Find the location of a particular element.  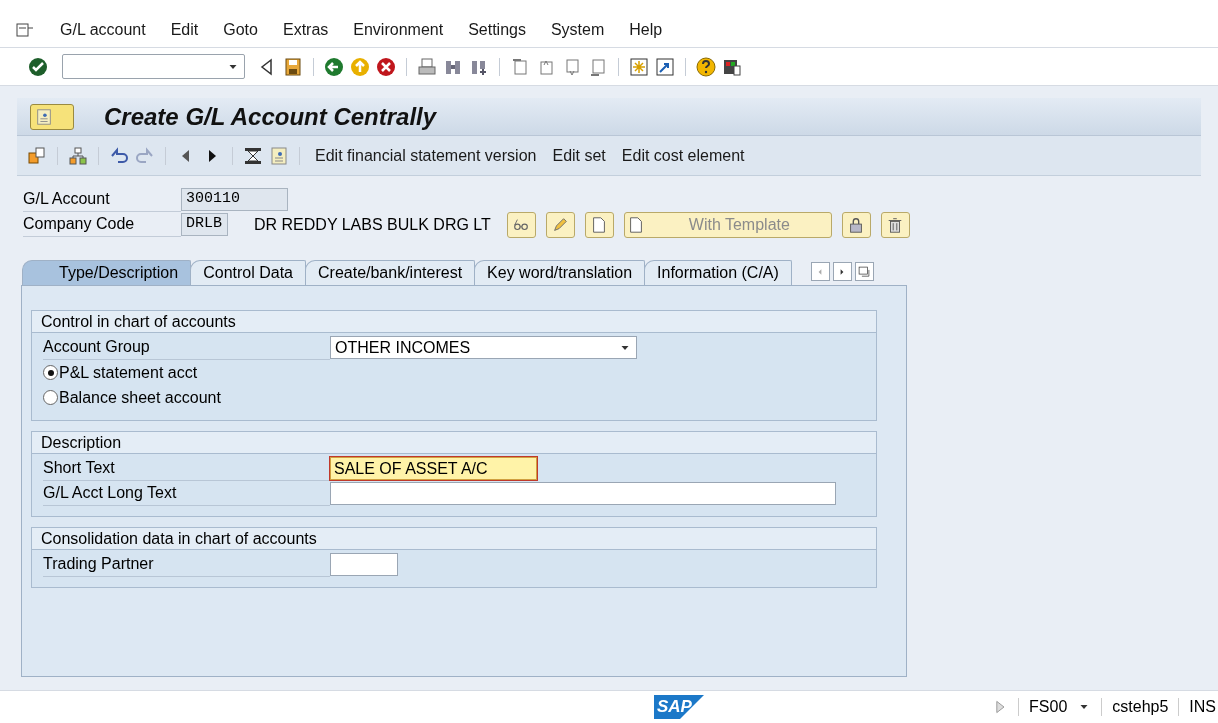

menu-item: Environment is located at coordinates (398, 29).